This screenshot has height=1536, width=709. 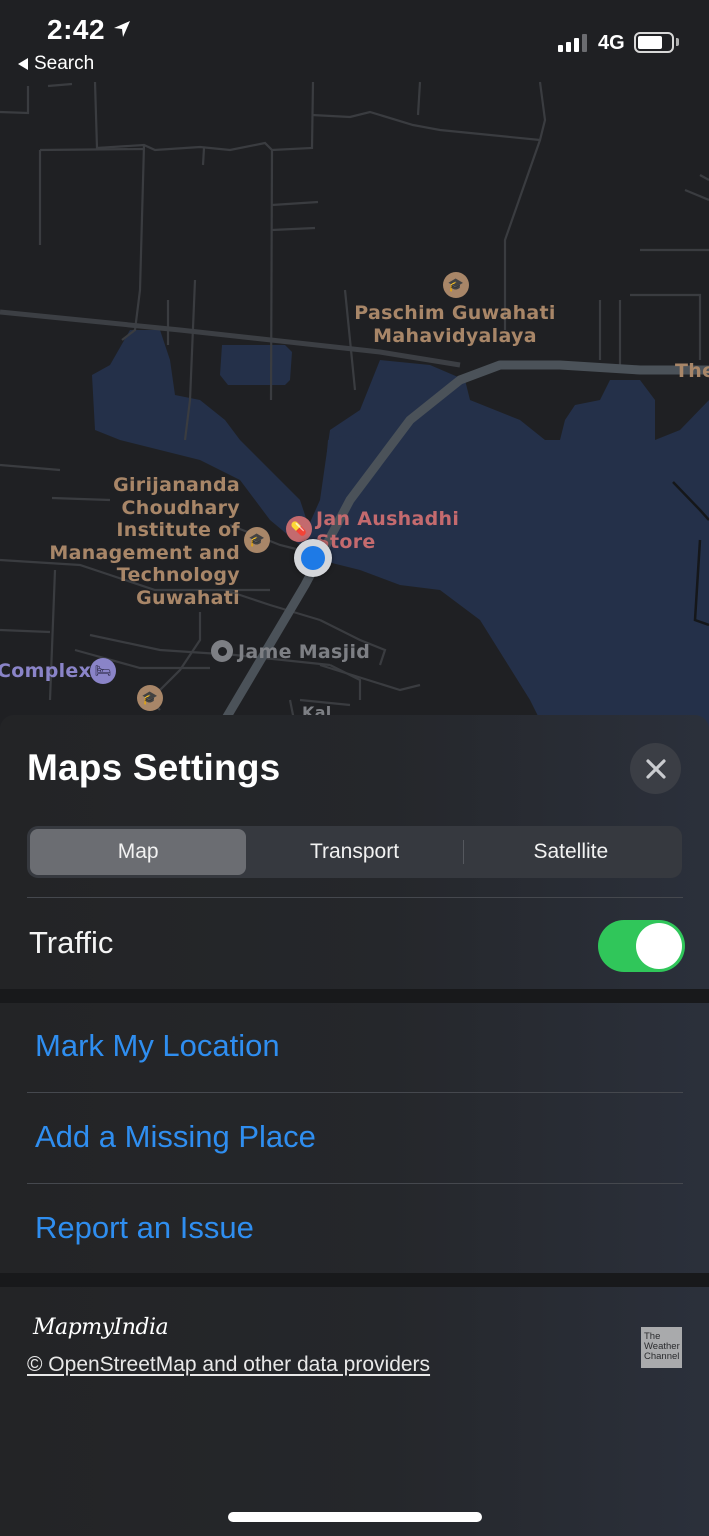 What do you see at coordinates (101, 1327) in the screenshot?
I see `mapmyindia-logo: MapmyIndia` at bounding box center [101, 1327].